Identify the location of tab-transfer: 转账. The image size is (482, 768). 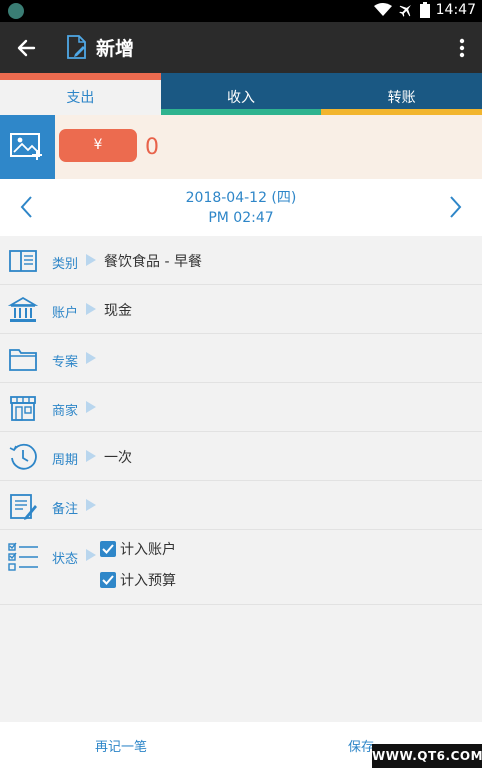
(401, 94).